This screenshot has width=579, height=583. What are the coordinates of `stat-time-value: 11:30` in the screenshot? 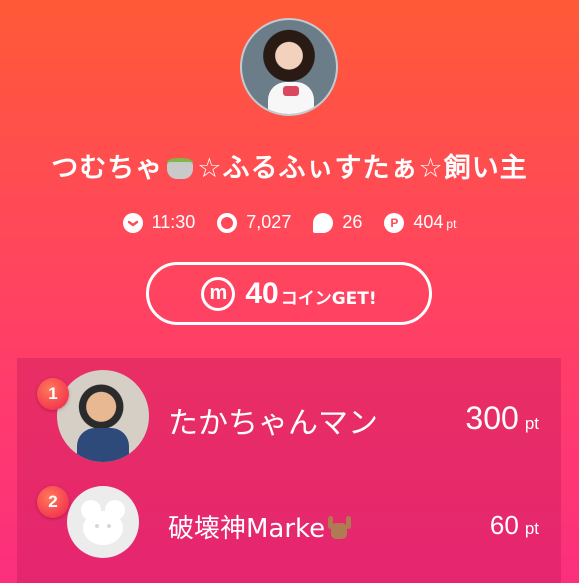 It's located at (173, 222).